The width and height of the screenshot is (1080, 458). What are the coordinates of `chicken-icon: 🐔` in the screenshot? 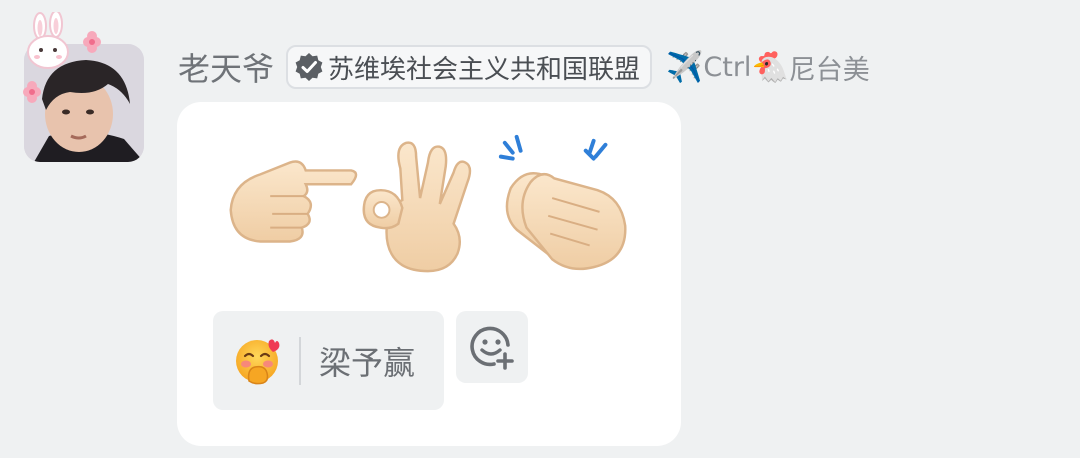 It's located at (770, 67).